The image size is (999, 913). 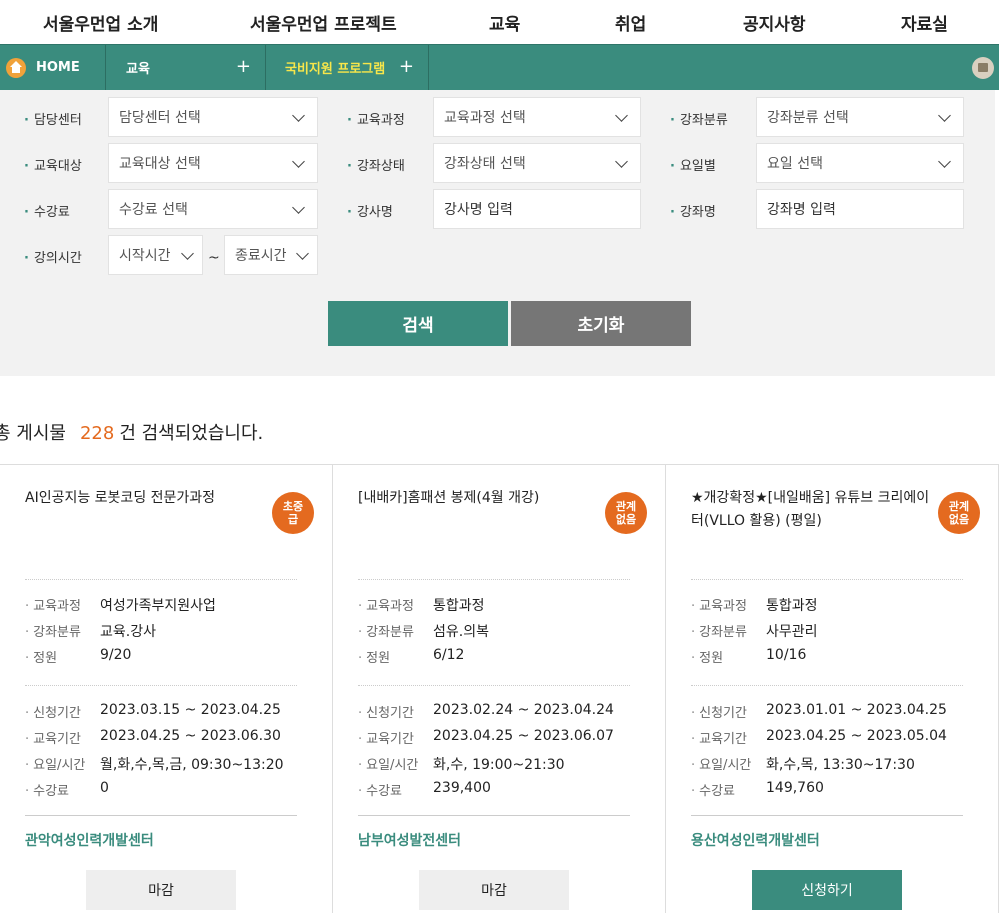 I want to click on day-select: 요일 선택, so click(x=860, y=163).